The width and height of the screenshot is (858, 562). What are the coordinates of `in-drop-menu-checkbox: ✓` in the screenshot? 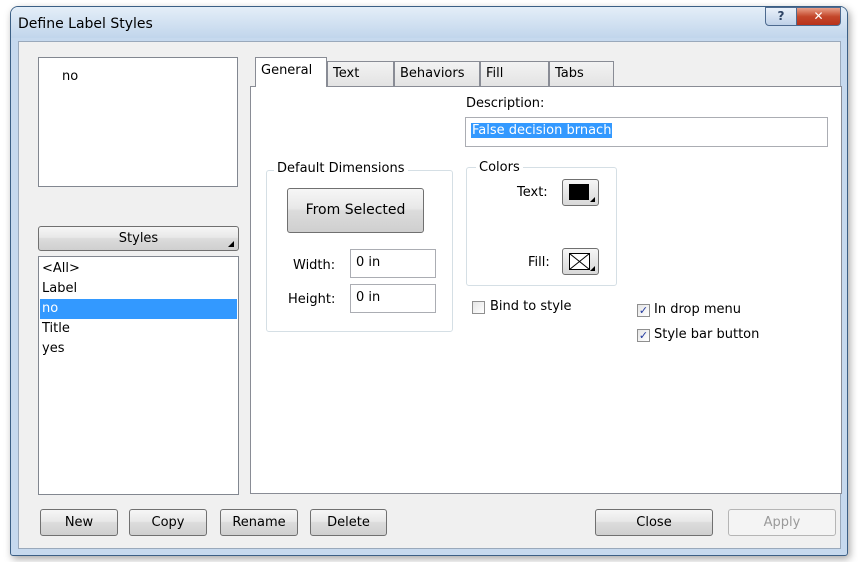 It's located at (643, 310).